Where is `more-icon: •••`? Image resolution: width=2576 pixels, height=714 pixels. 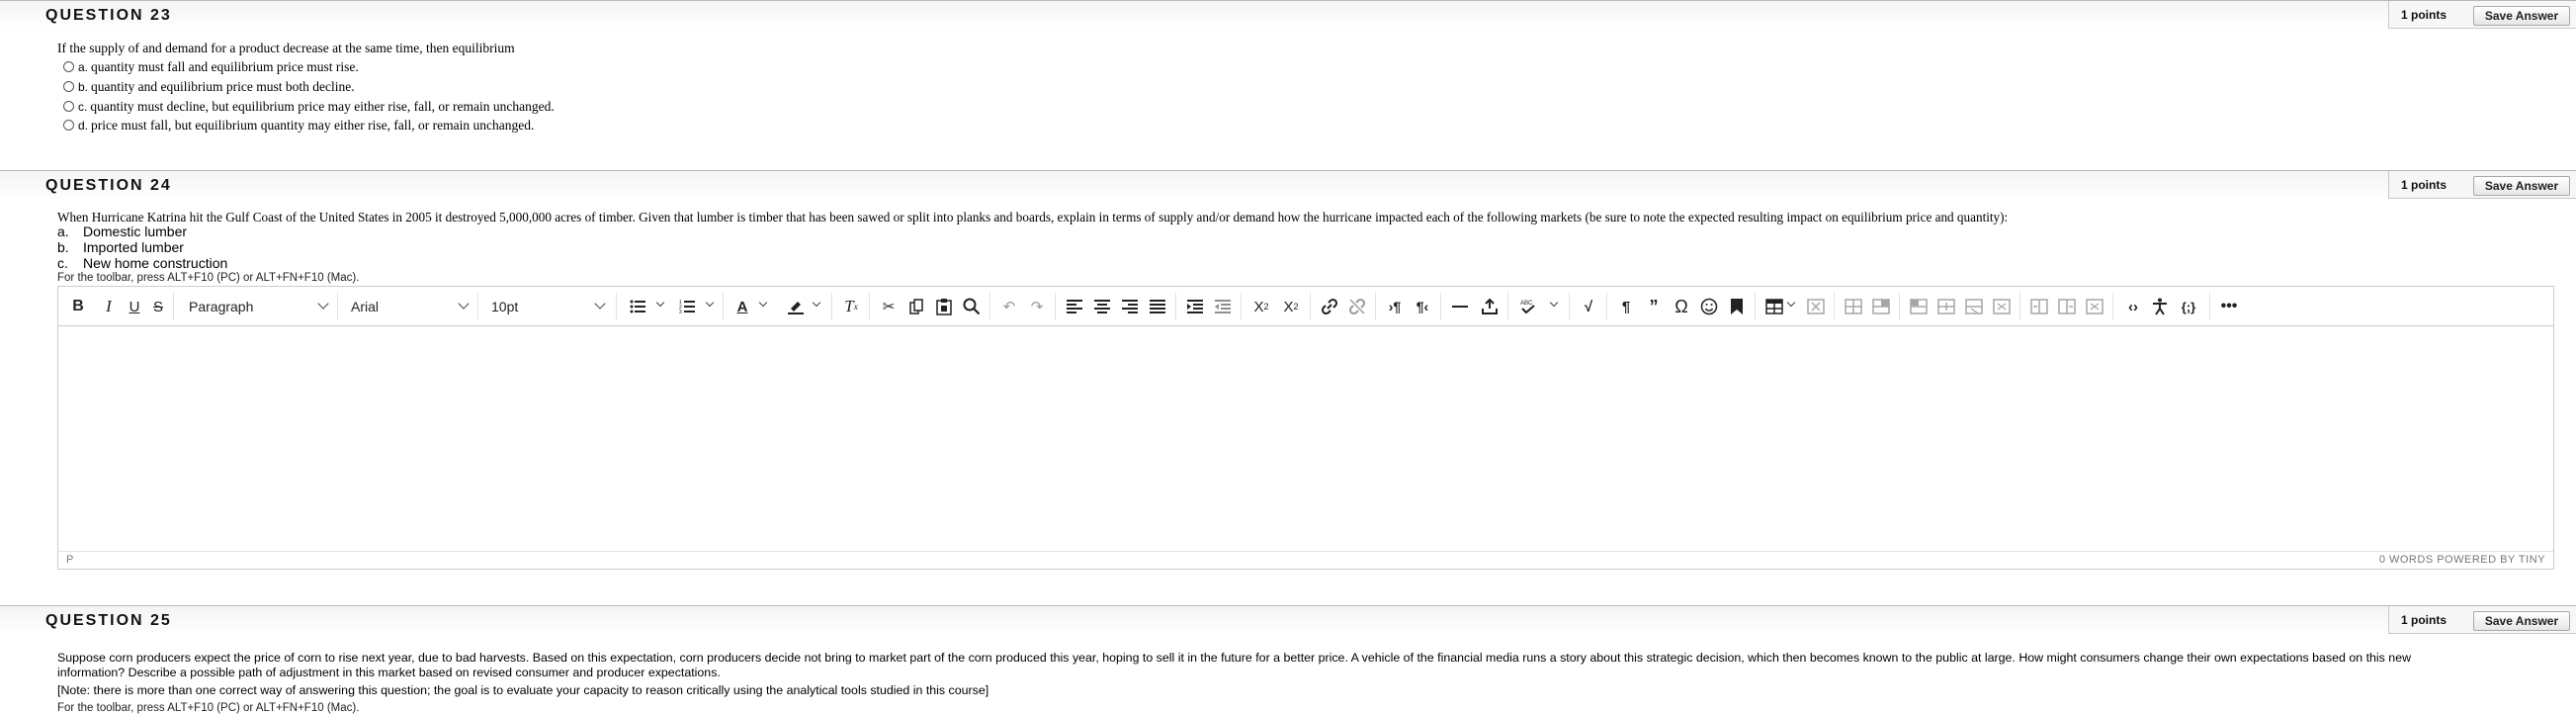 more-icon: ••• is located at coordinates (2229, 306).